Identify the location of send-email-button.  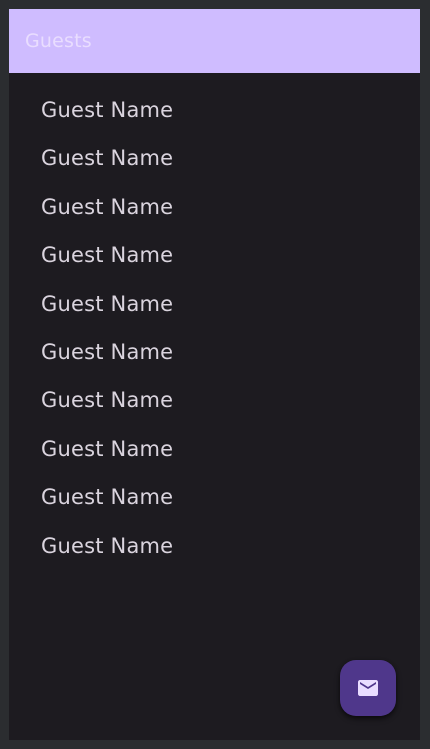
(368, 688).